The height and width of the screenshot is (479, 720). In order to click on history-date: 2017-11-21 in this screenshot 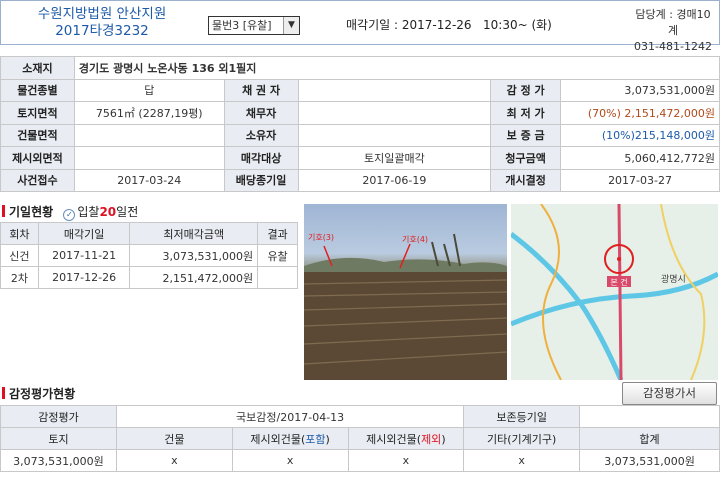, I will do `click(84, 255)`.